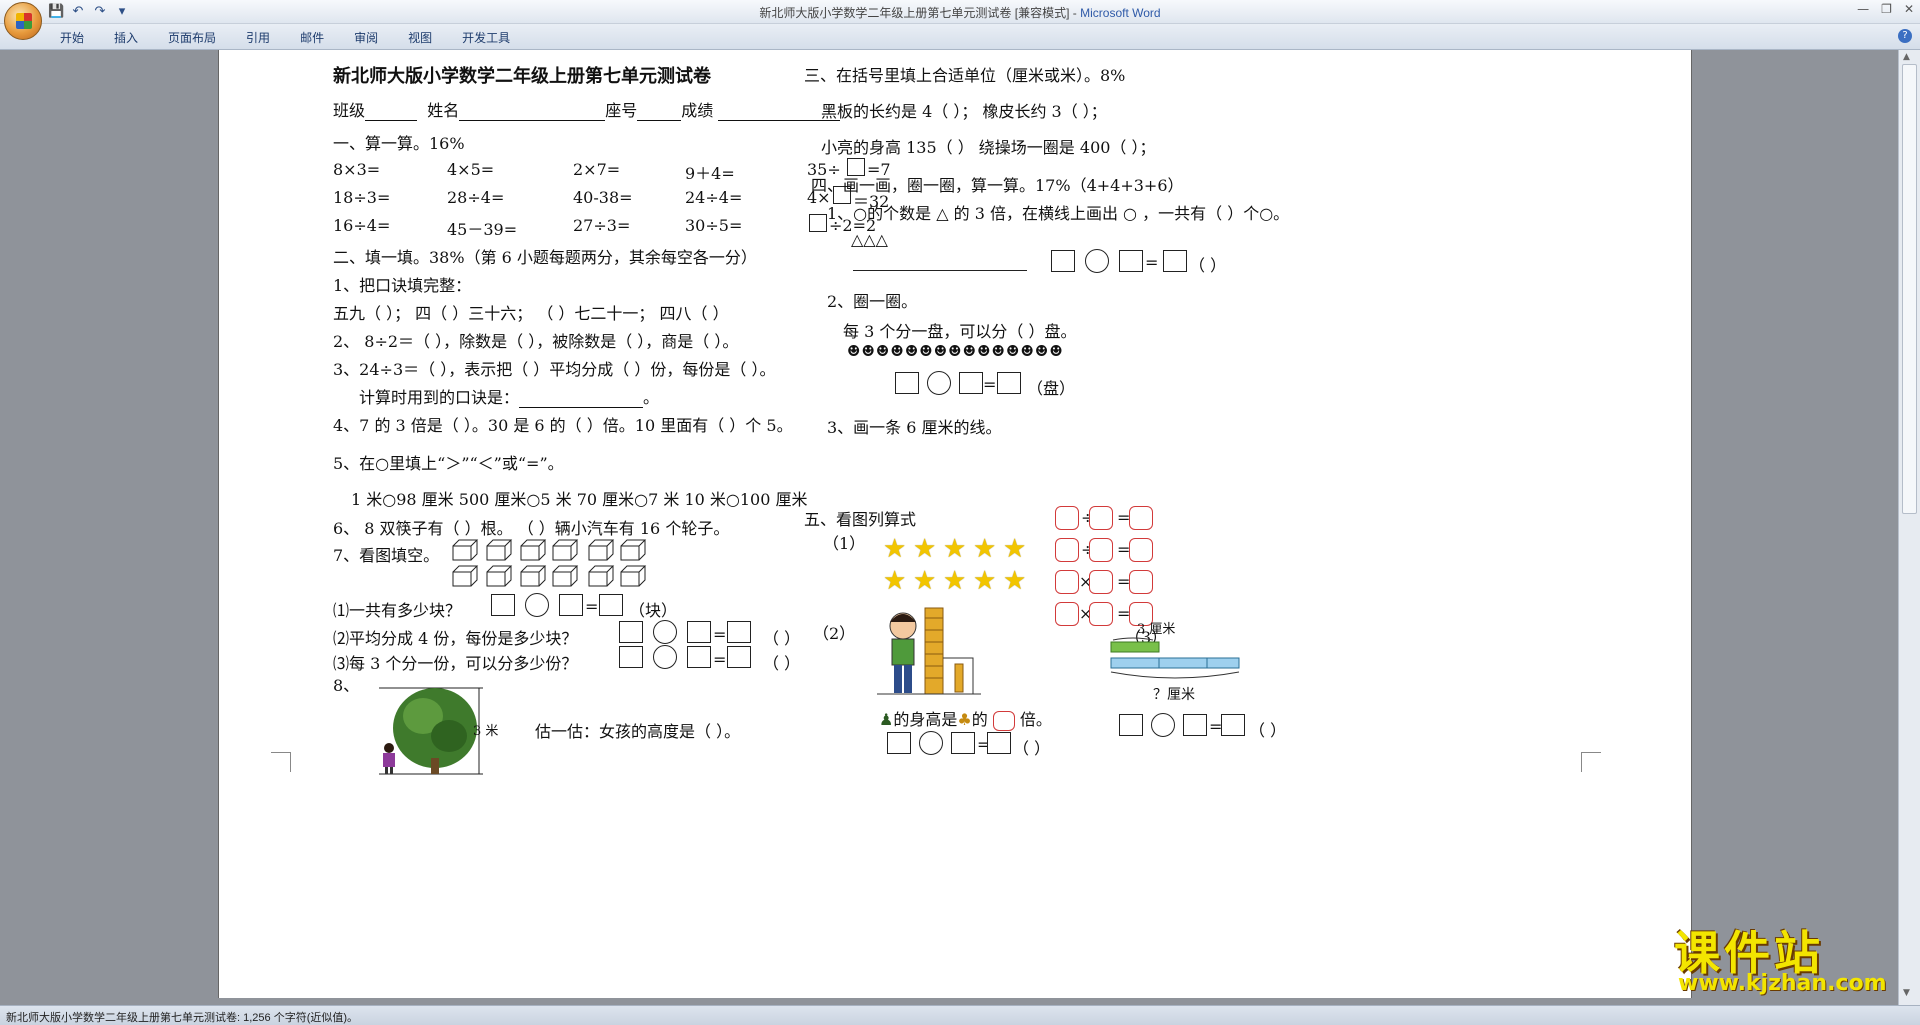 The image size is (1920, 1025). Describe the element at coordinates (659, 112) in the screenshot. I see `seat-blank` at that location.